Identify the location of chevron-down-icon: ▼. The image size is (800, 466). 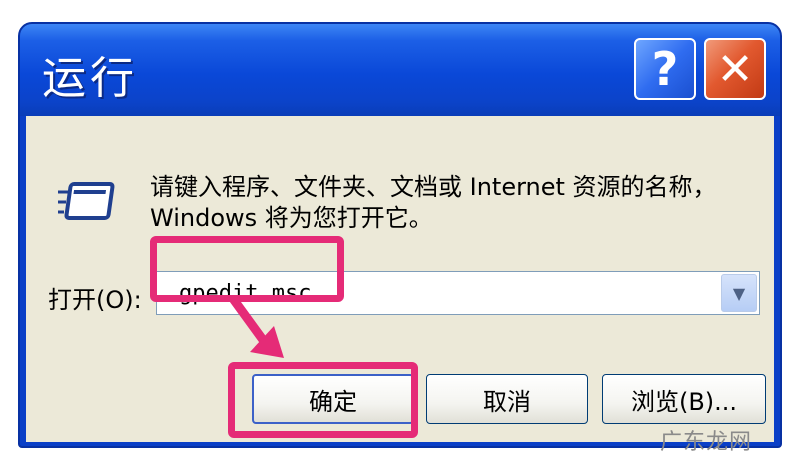
(739, 293).